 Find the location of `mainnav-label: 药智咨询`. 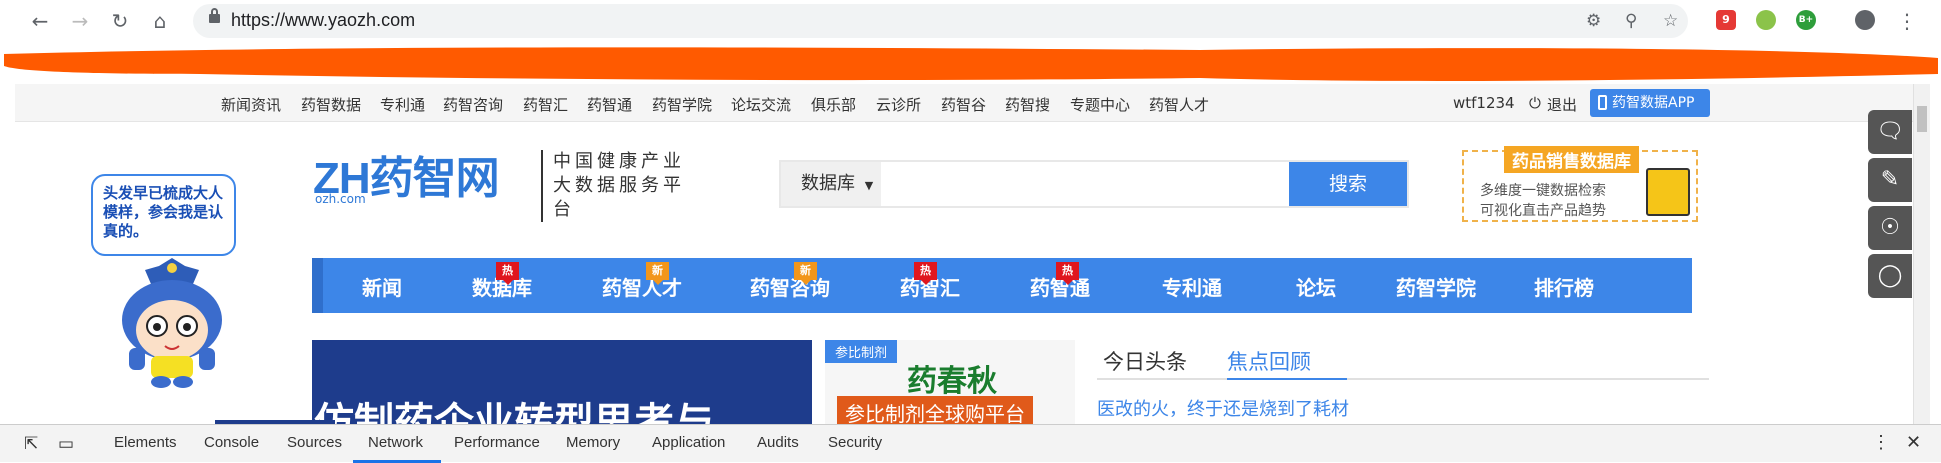

mainnav-label: 药智咨询 is located at coordinates (790, 288).